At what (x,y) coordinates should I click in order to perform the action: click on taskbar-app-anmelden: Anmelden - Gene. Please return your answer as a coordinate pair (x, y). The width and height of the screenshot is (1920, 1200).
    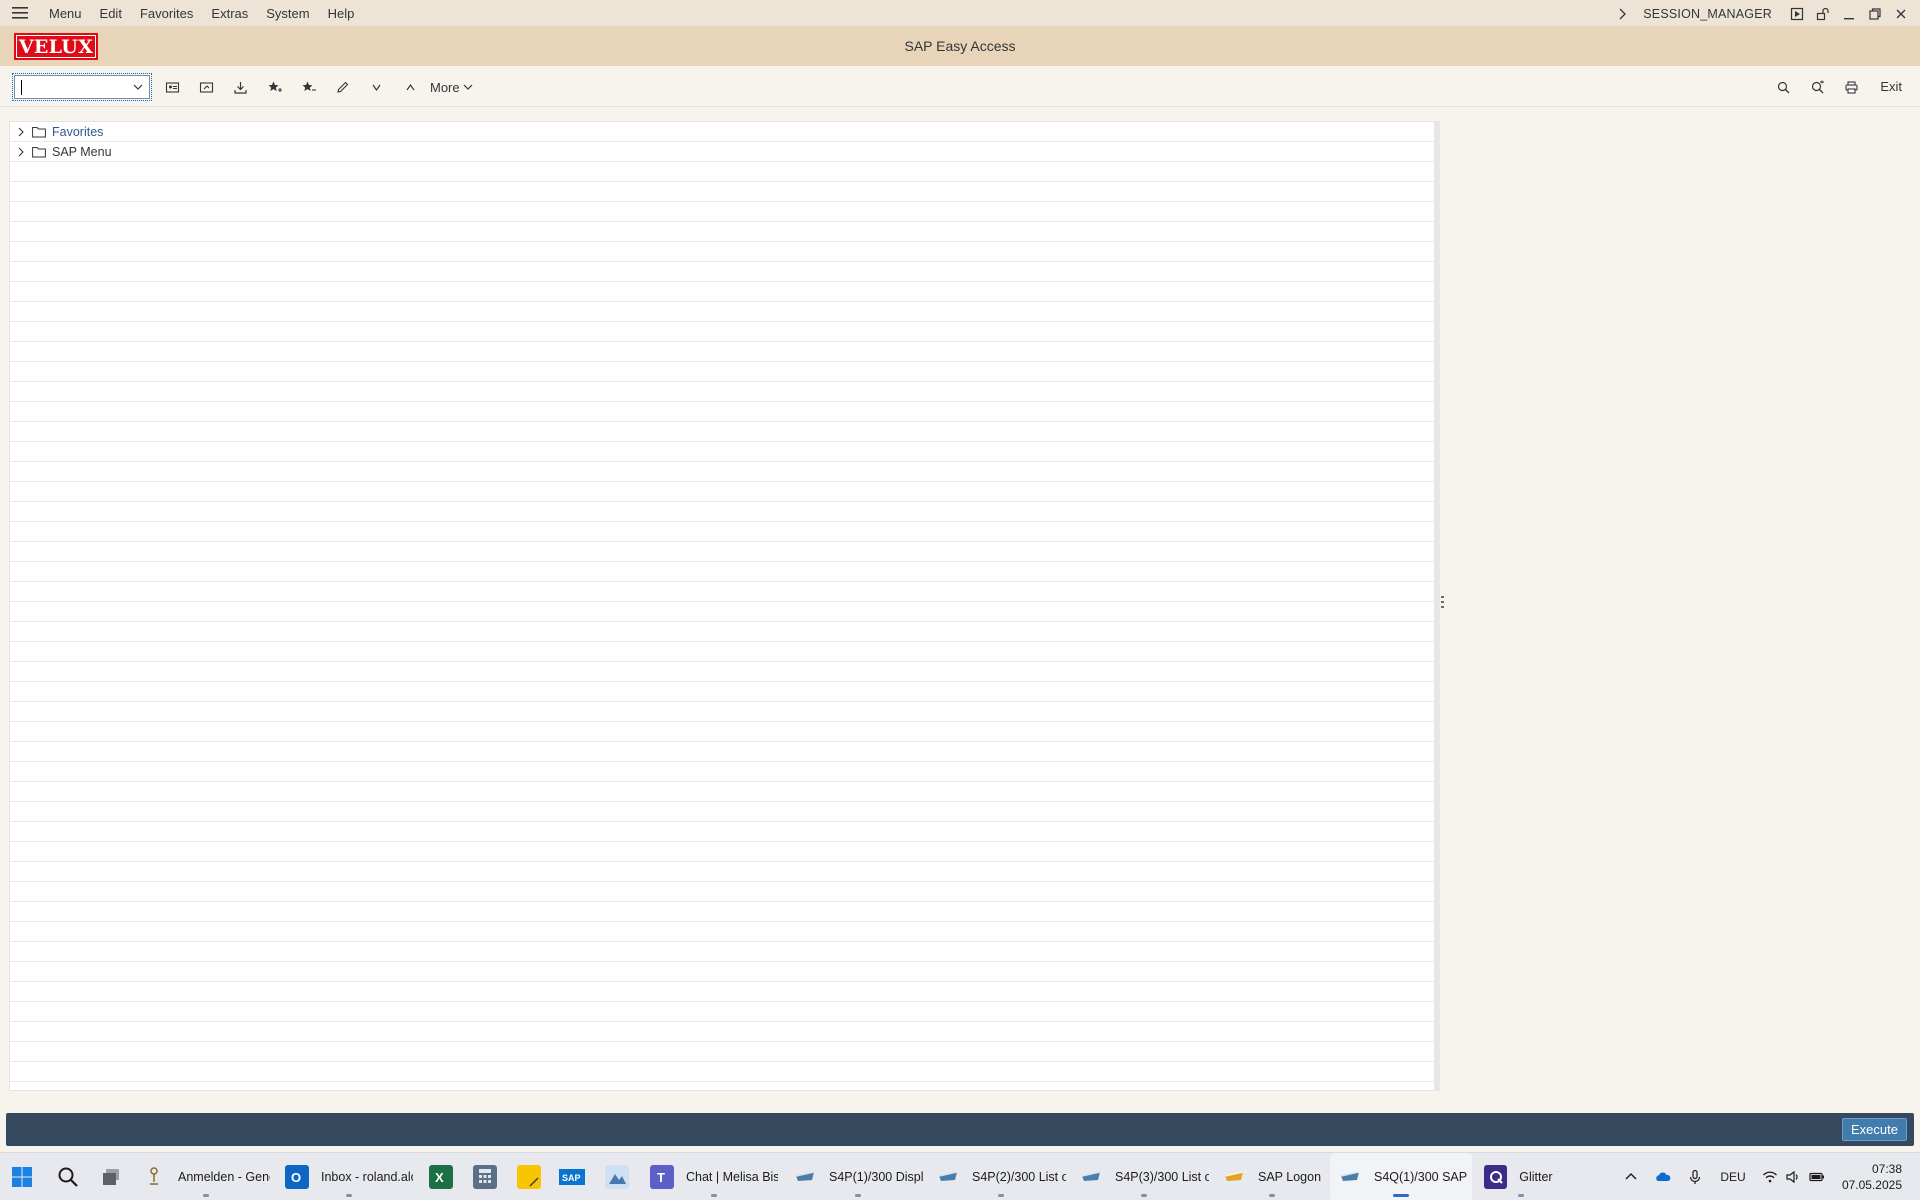
    Looking at the image, I should click on (206, 1176).